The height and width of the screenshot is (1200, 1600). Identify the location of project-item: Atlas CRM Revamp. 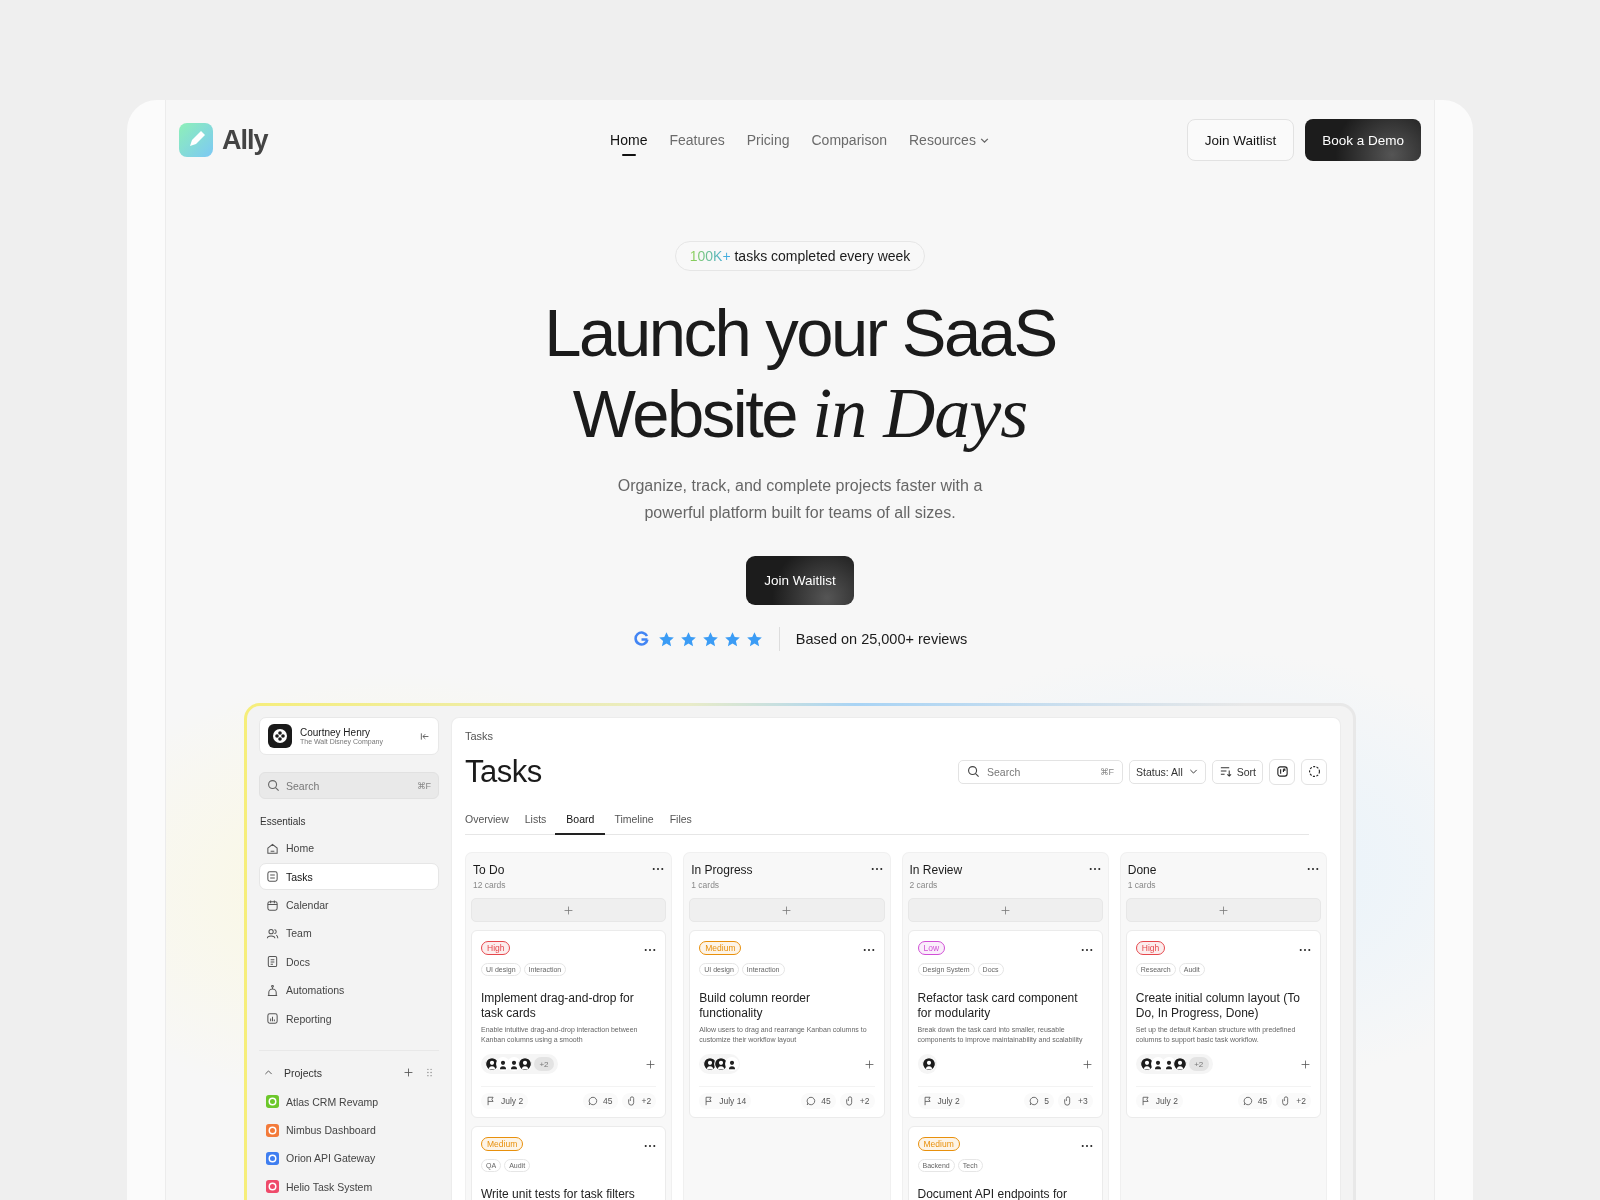
(349, 1101).